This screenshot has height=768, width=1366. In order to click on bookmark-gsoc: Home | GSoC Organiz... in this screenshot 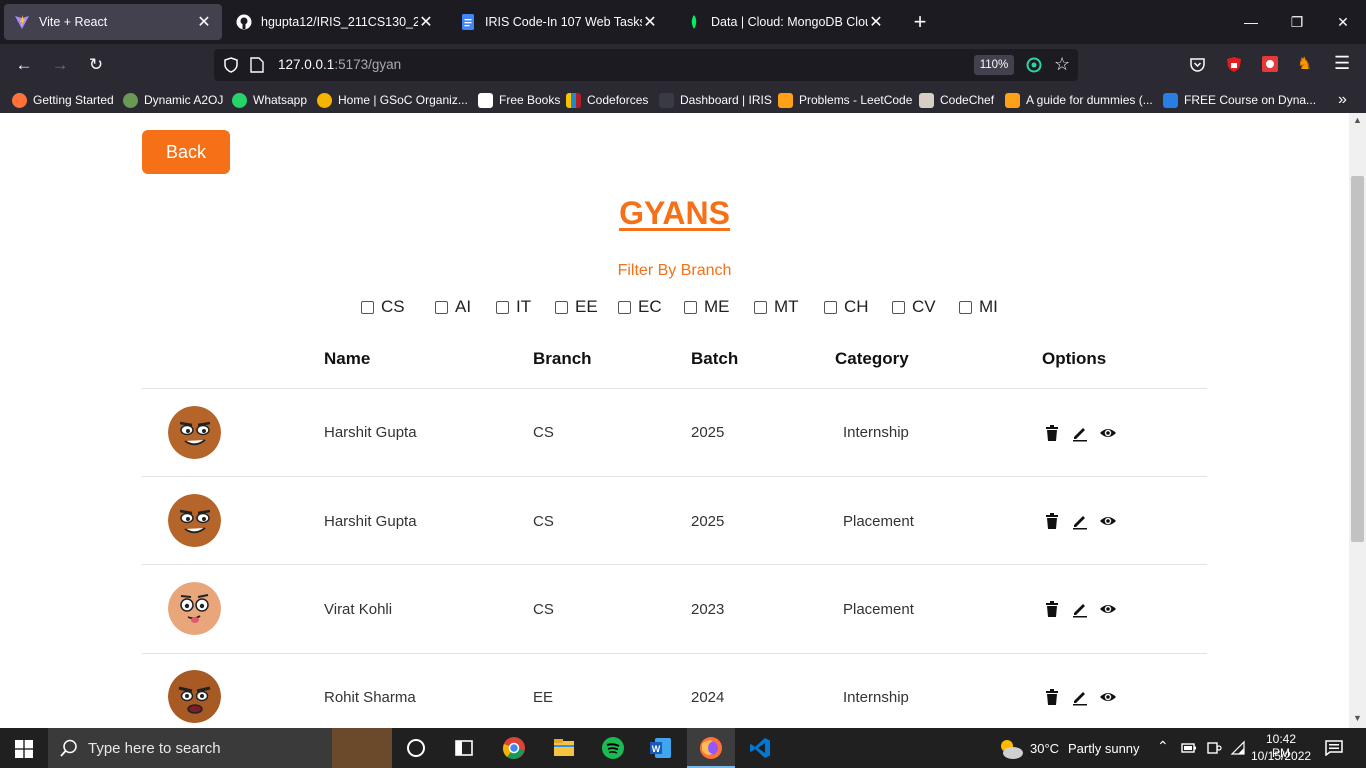, I will do `click(392, 100)`.